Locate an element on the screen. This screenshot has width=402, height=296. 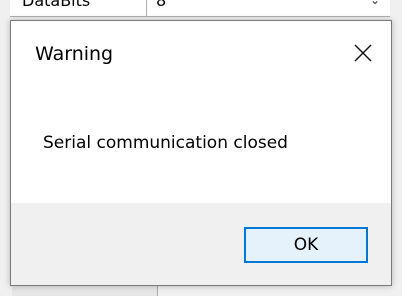
close-icon is located at coordinates (363, 53).